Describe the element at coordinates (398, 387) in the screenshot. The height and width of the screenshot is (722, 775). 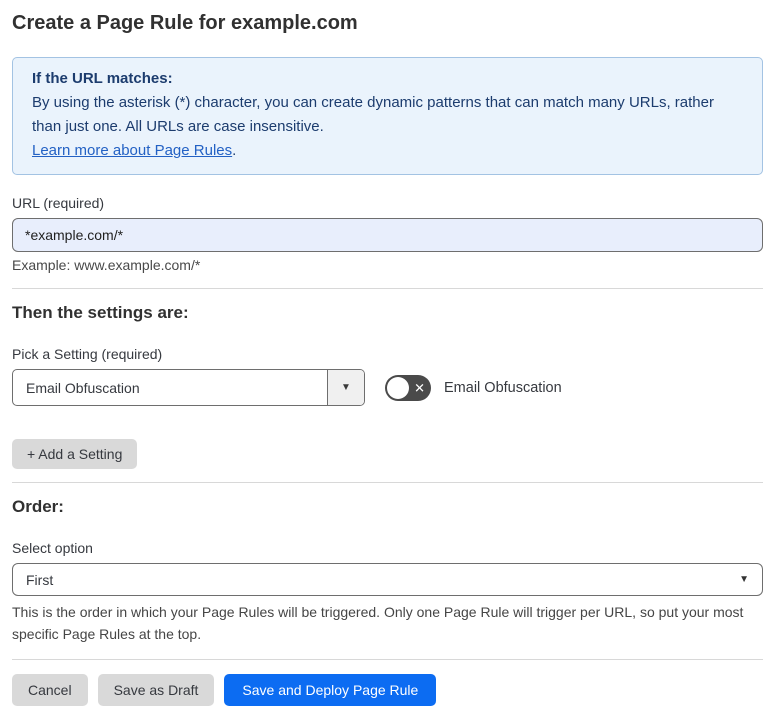
I see `toggle-knob` at that location.